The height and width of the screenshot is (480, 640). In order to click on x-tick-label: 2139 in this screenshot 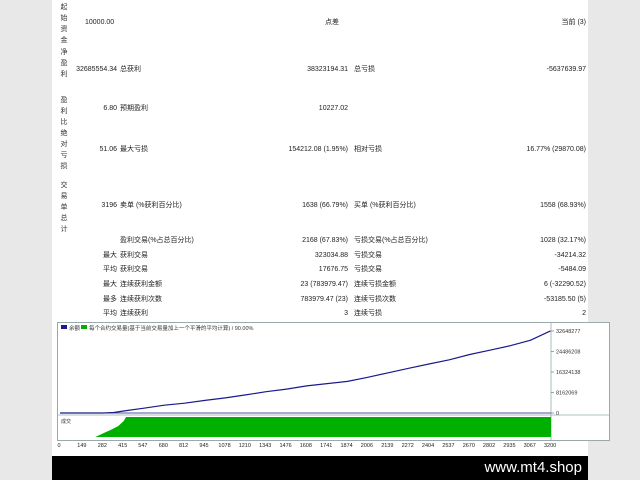, I will do `click(387, 446)`.